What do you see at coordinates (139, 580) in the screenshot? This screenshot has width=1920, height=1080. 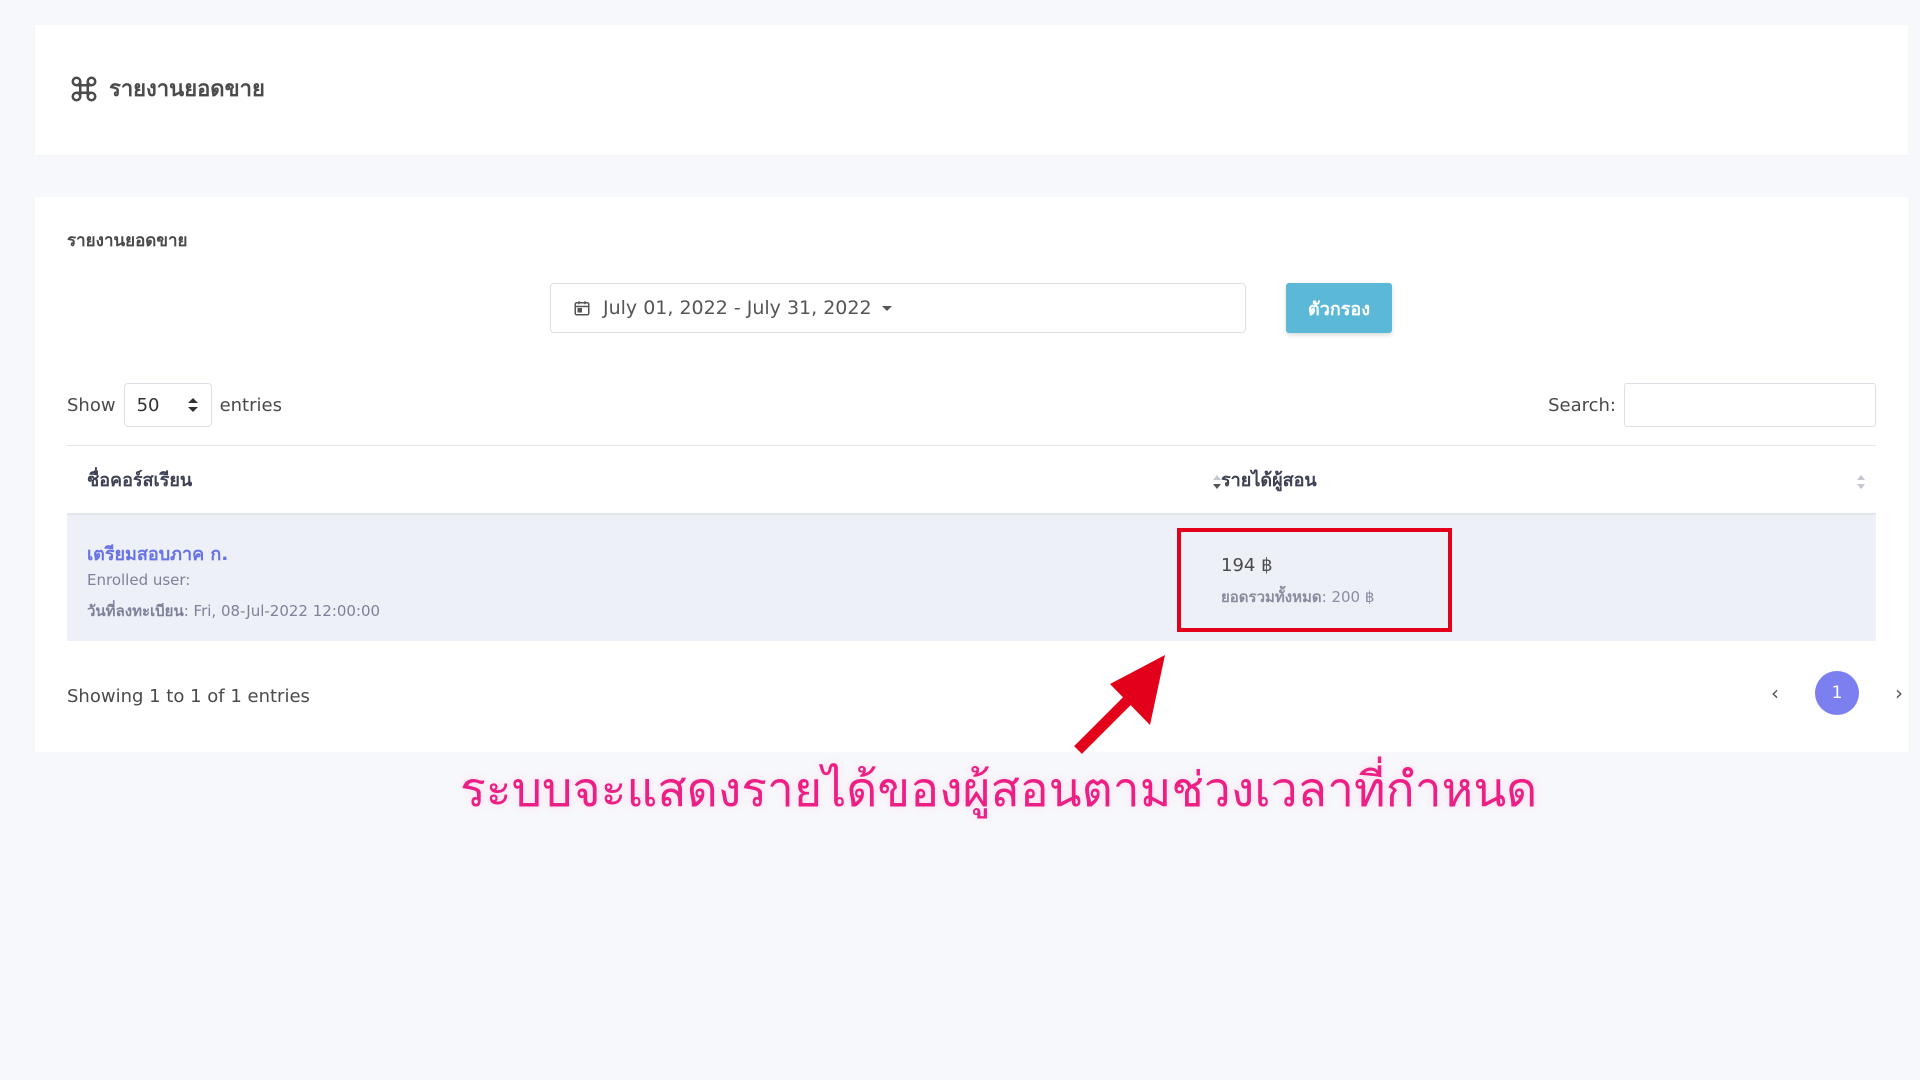 I see `enrolled-user: Enrolled user:` at bounding box center [139, 580].